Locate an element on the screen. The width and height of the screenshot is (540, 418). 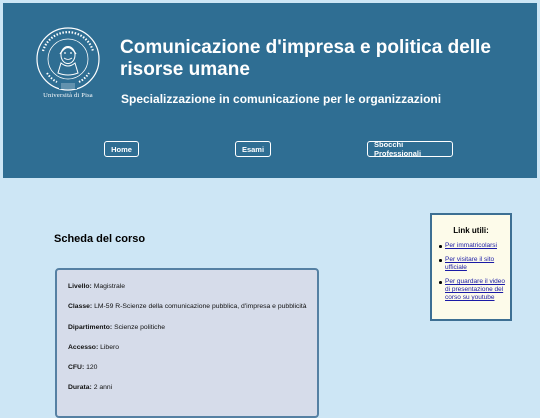
official-site-link: Per visitare il sito ufficiale is located at coordinates (469, 263).